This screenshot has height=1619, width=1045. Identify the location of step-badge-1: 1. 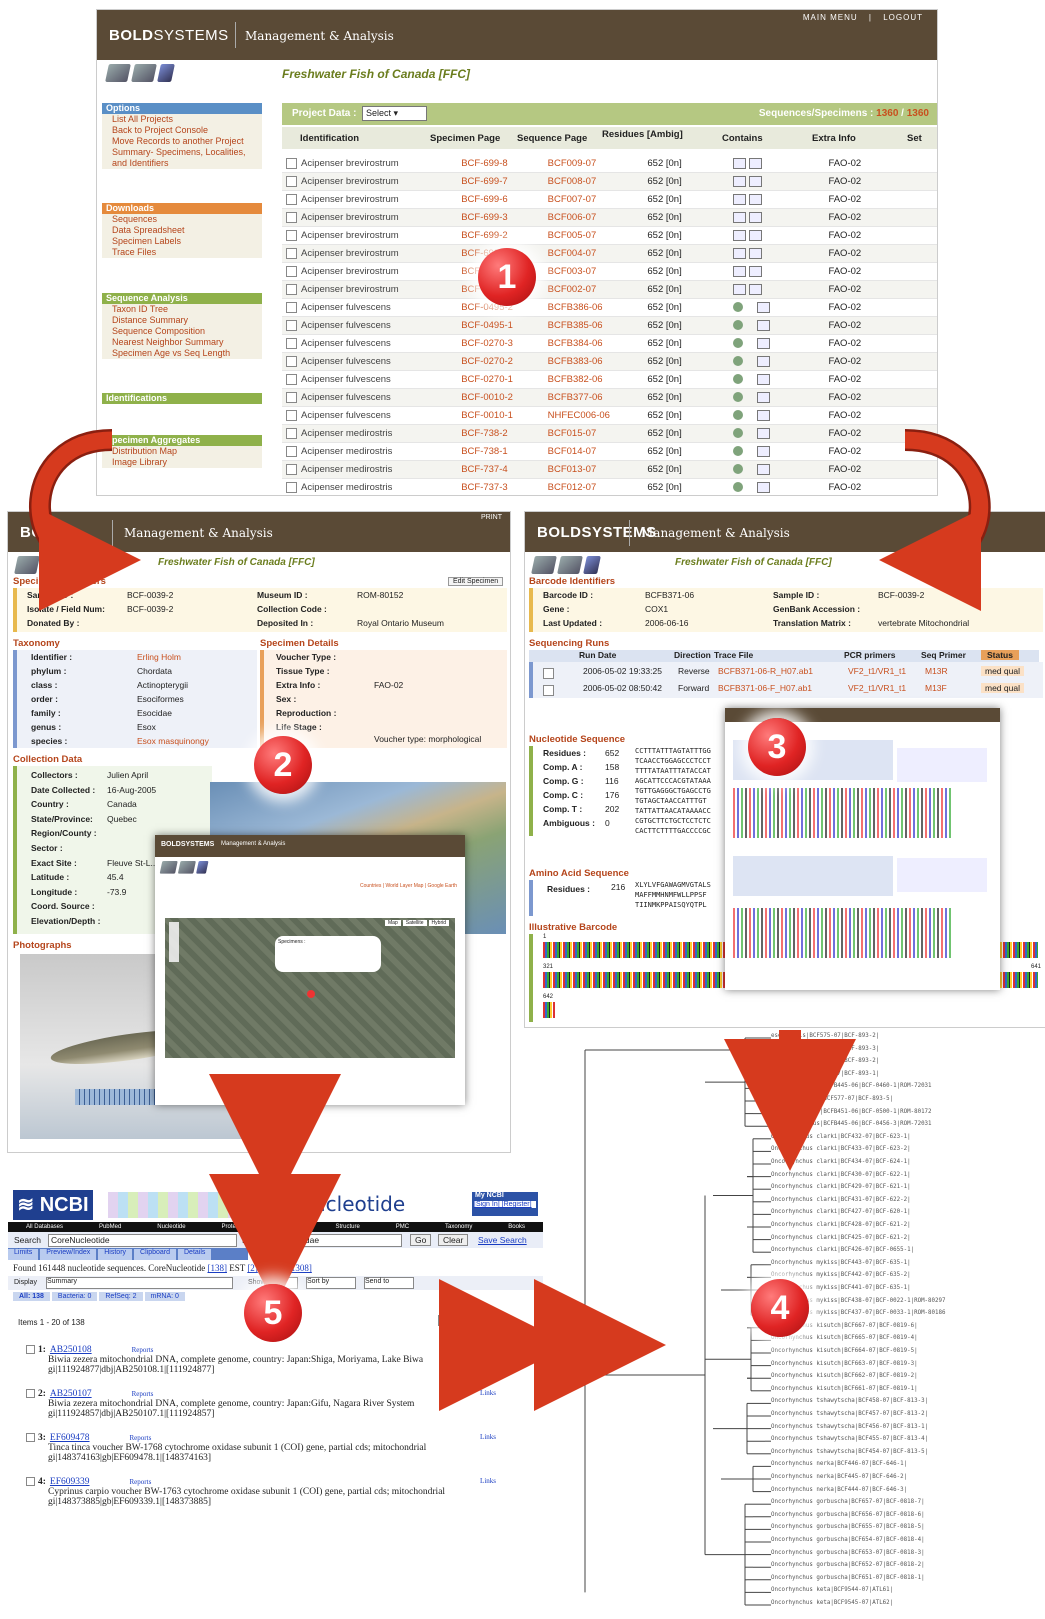
(507, 277).